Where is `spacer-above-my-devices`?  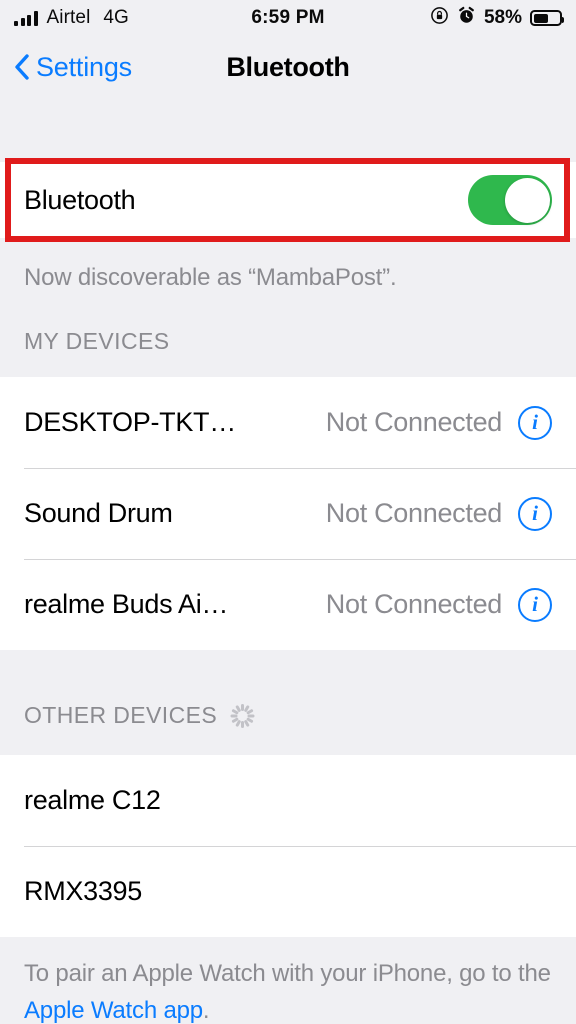 spacer-above-my-devices is located at coordinates (288, 310).